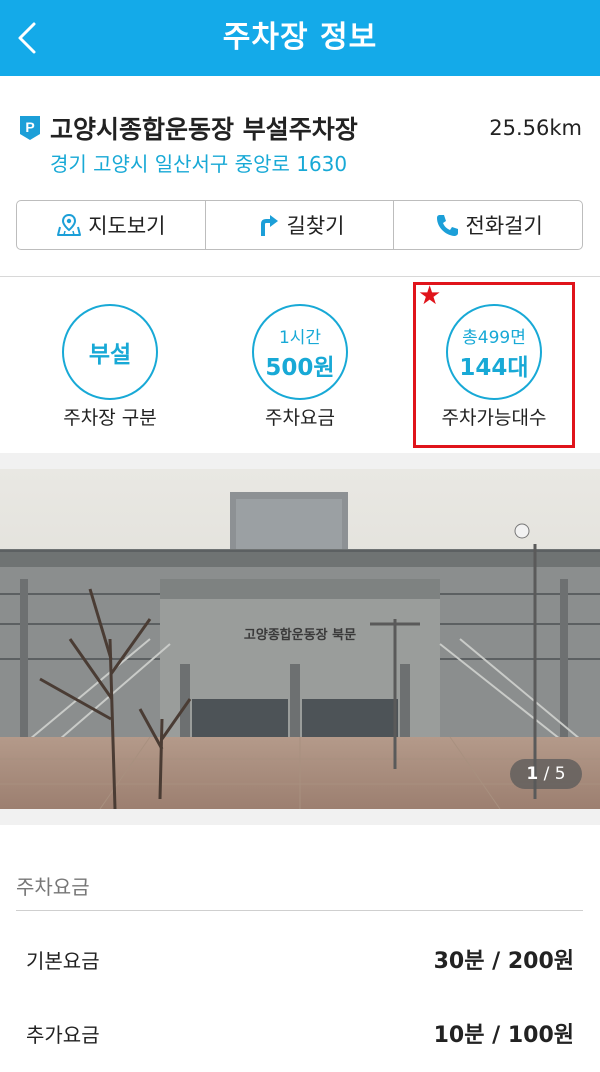 The height and width of the screenshot is (1072, 600). Describe the element at coordinates (199, 164) in the screenshot. I see `address-label: 경기 고양시 일산서구 중앙로 1630` at that location.